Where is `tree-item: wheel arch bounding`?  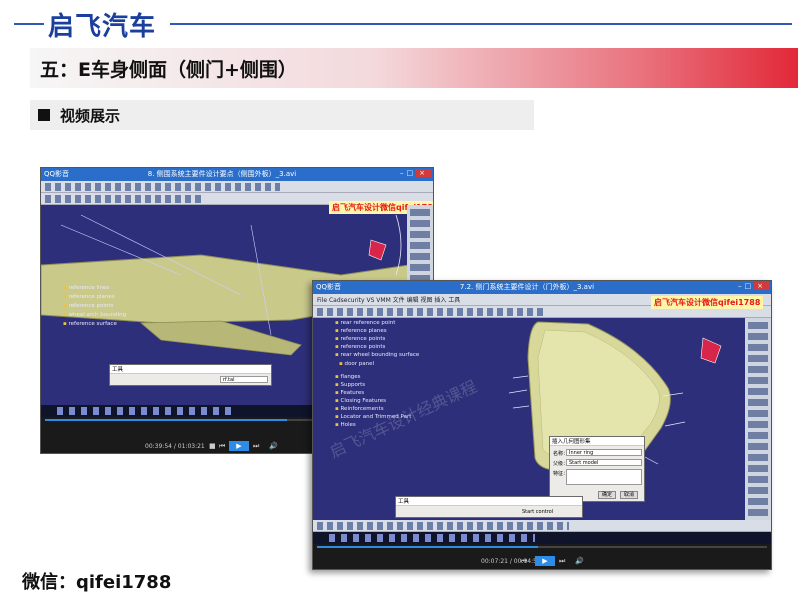
tree-item: wheel arch bounding is located at coordinates (94, 315).